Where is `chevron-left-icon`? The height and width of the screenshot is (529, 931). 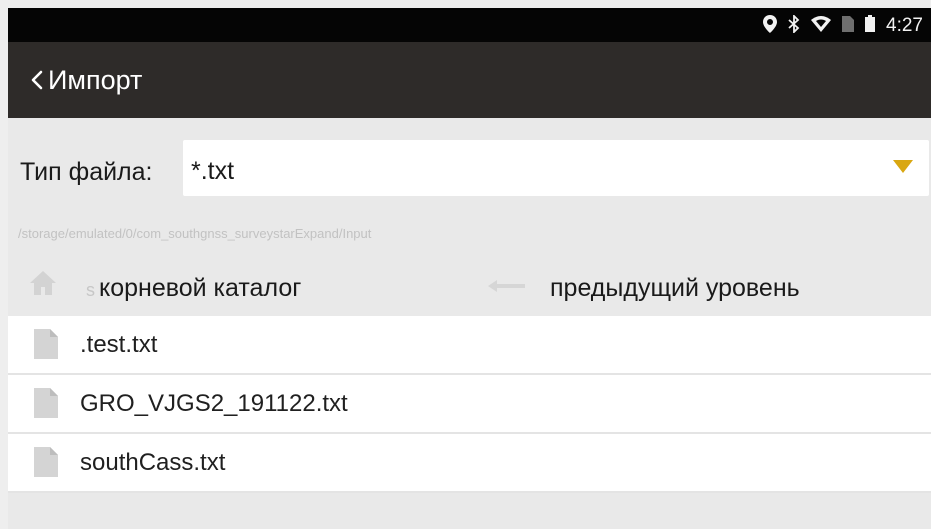
chevron-left-icon is located at coordinates (37, 80).